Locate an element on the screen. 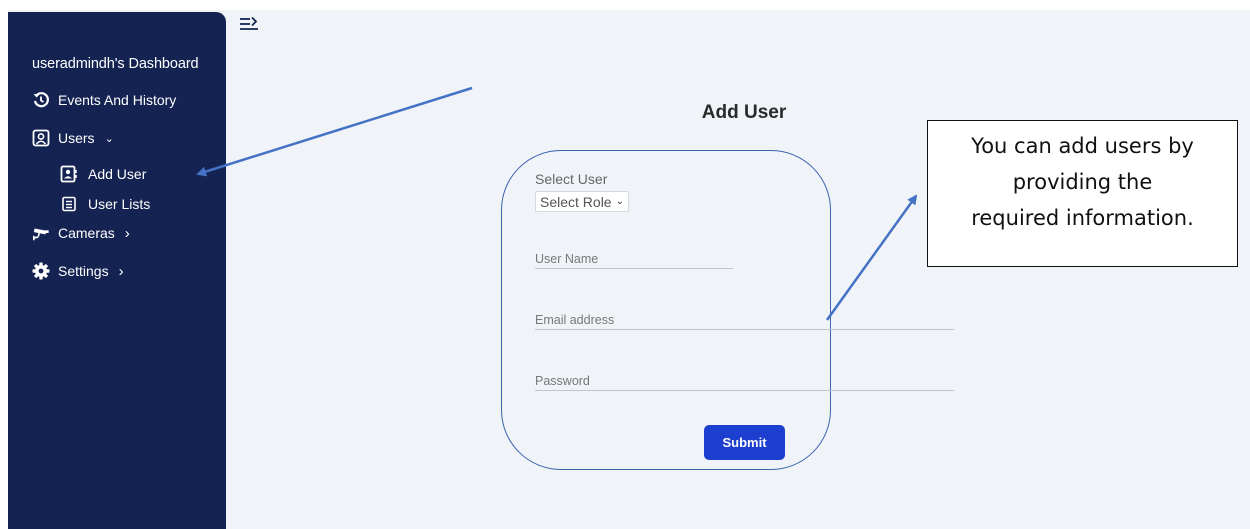  role-select-value: Select Role is located at coordinates (576, 201).